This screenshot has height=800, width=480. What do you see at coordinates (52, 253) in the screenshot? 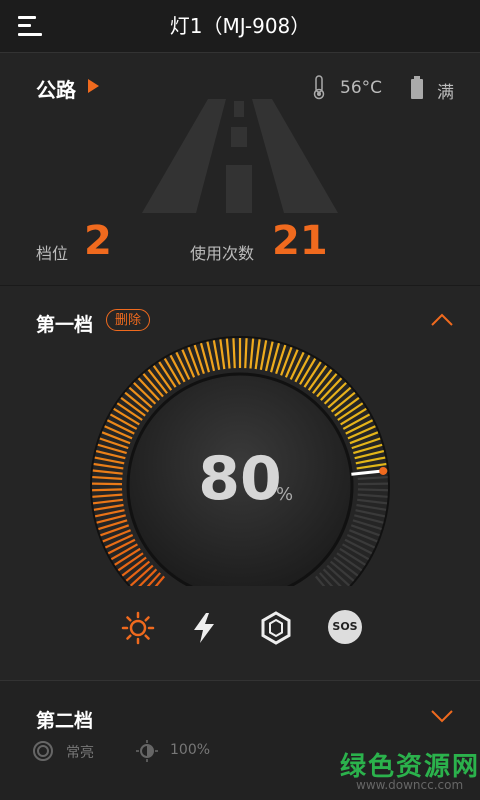
I see `gear-label: 档位` at bounding box center [52, 253].